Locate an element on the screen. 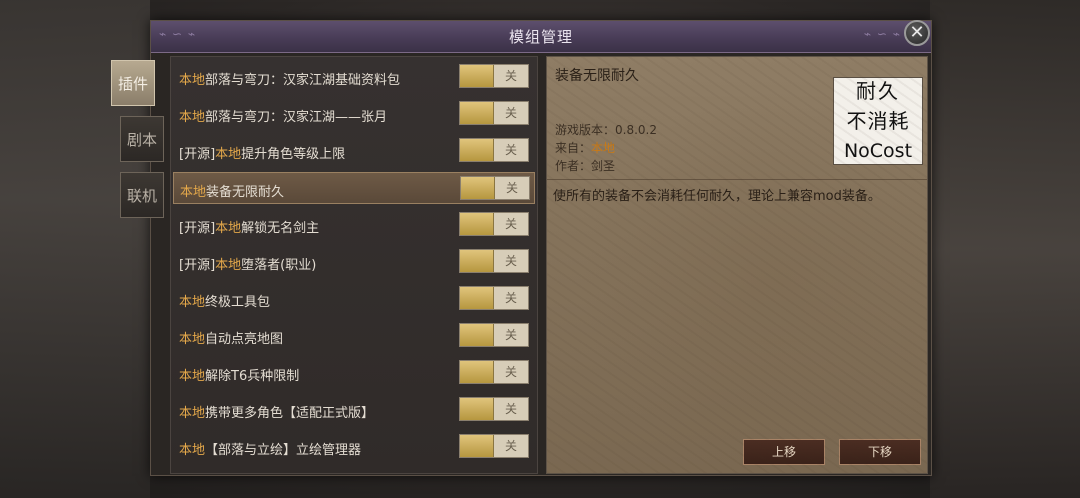  mod-name: [开源]本地解锁无名剑主 is located at coordinates (249, 228).